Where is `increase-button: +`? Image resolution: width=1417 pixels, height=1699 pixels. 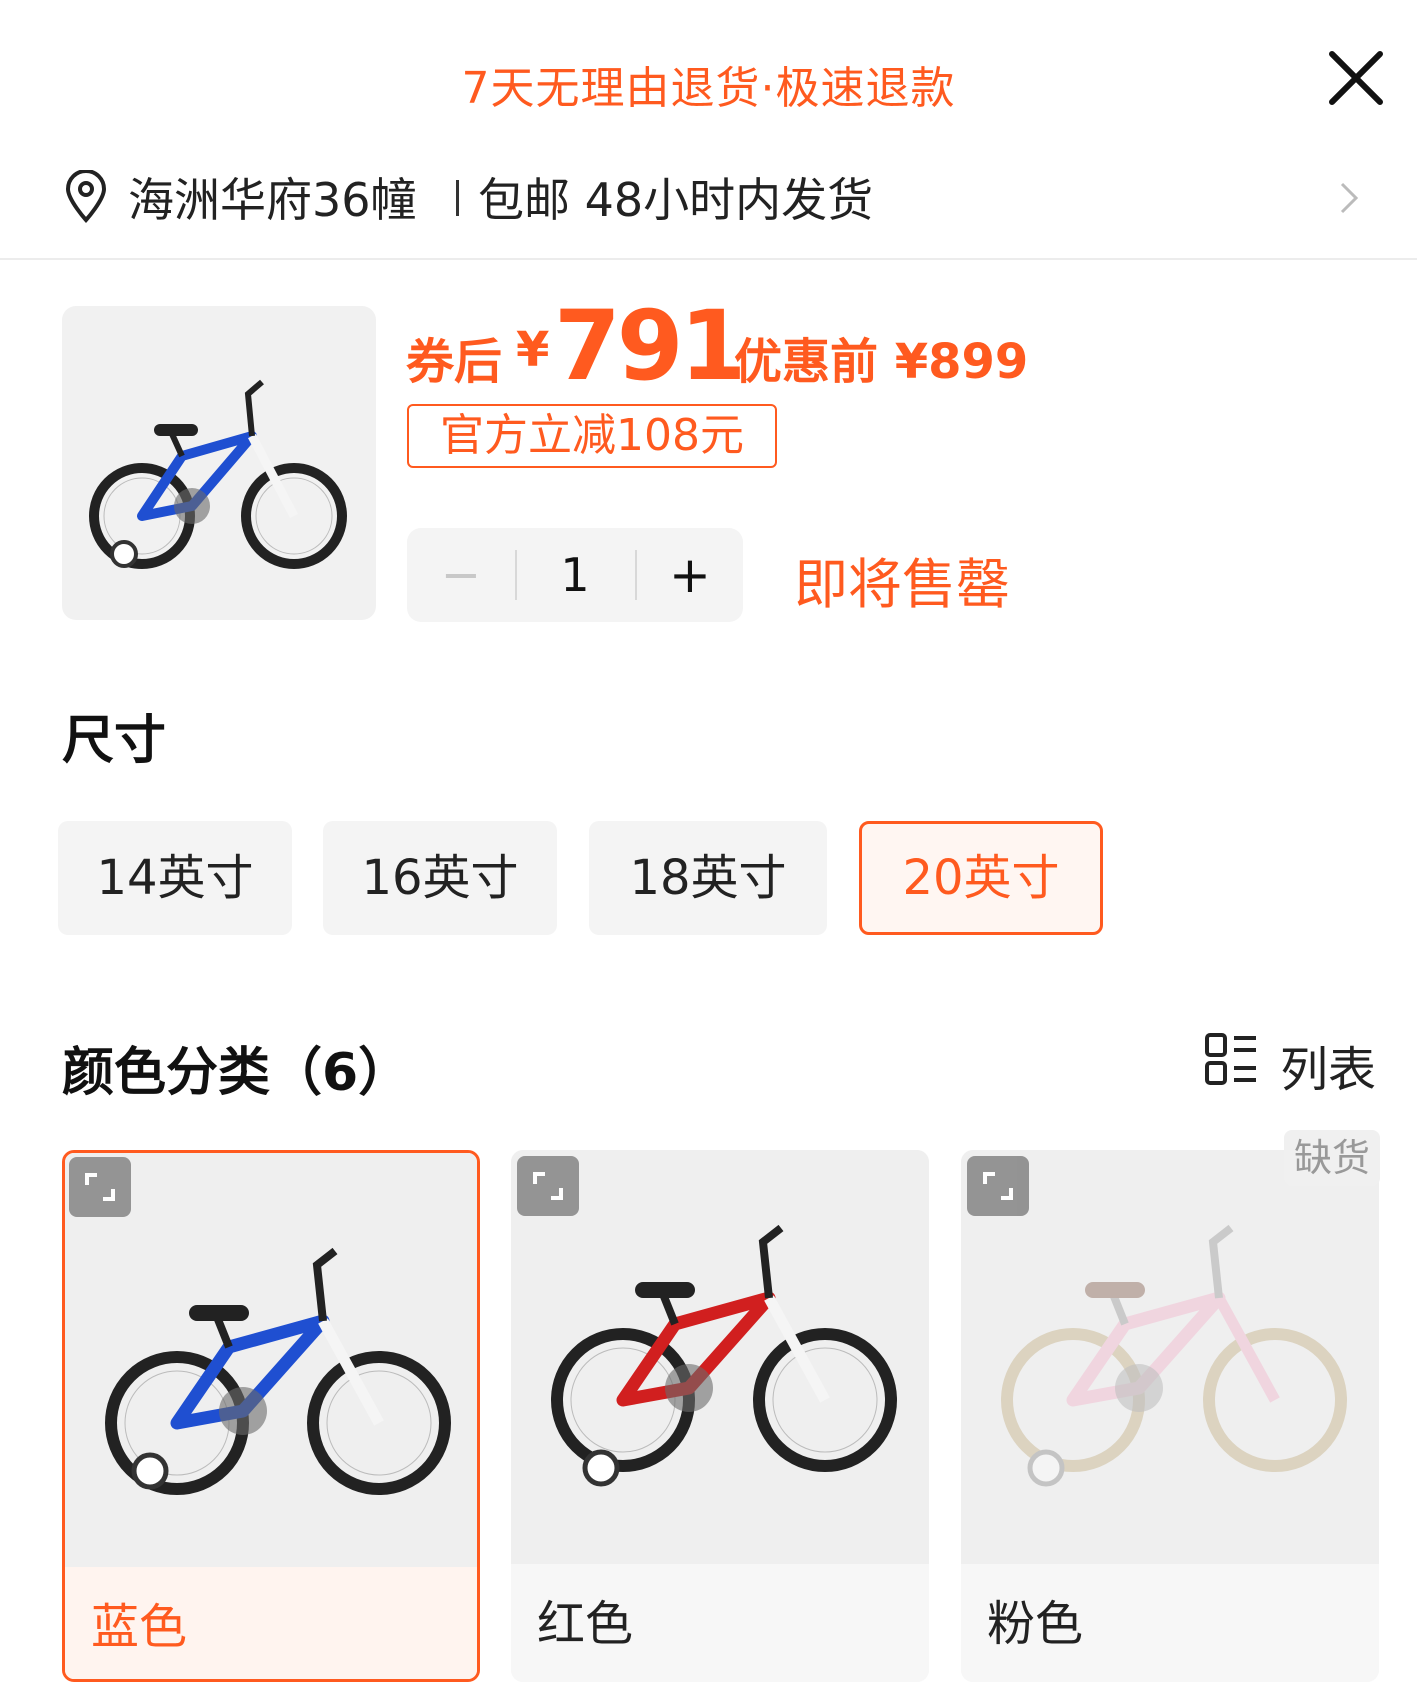 increase-button: + is located at coordinates (690, 575).